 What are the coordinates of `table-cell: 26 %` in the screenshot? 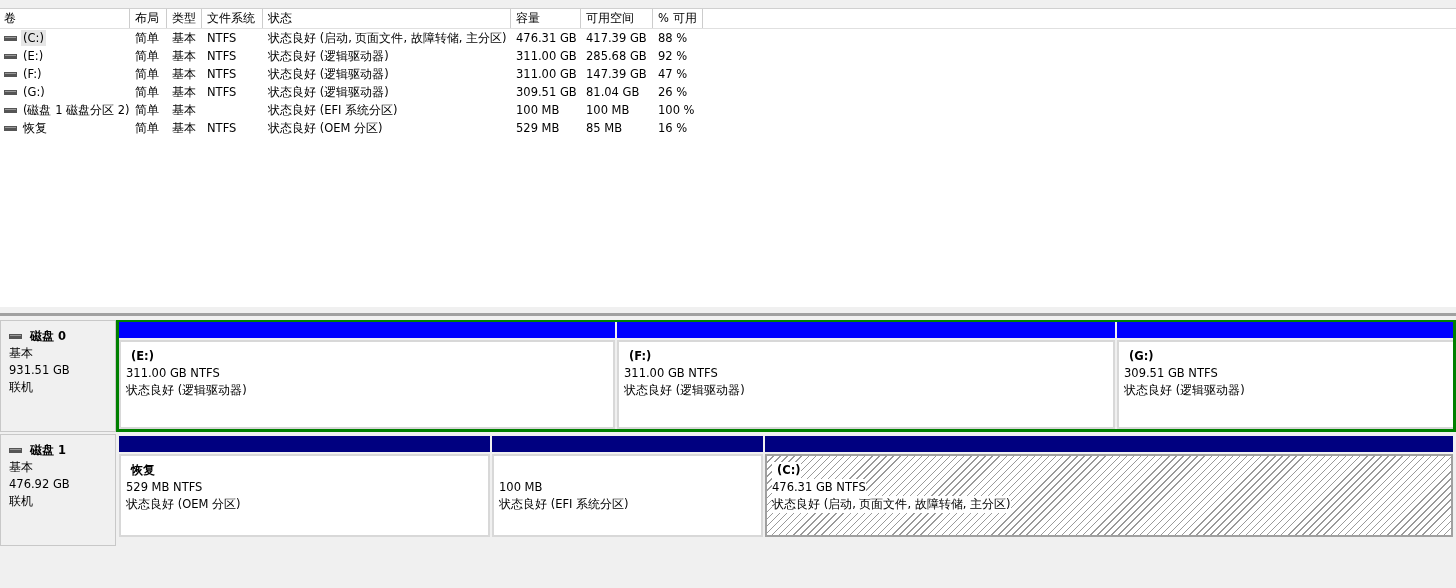 It's located at (673, 92).